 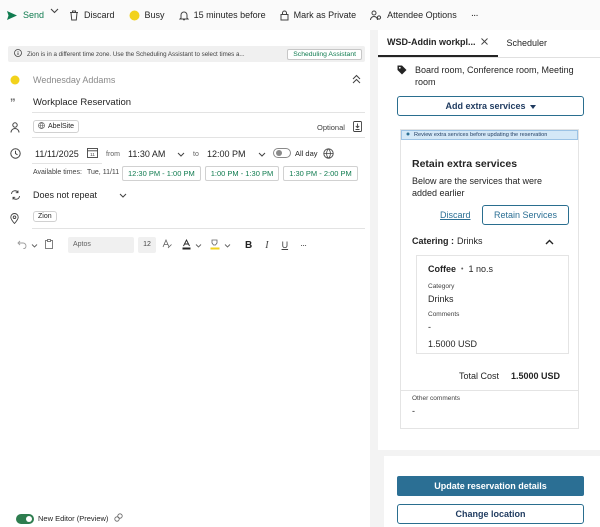 I want to click on chevron-up-icon, so click(x=549, y=242).